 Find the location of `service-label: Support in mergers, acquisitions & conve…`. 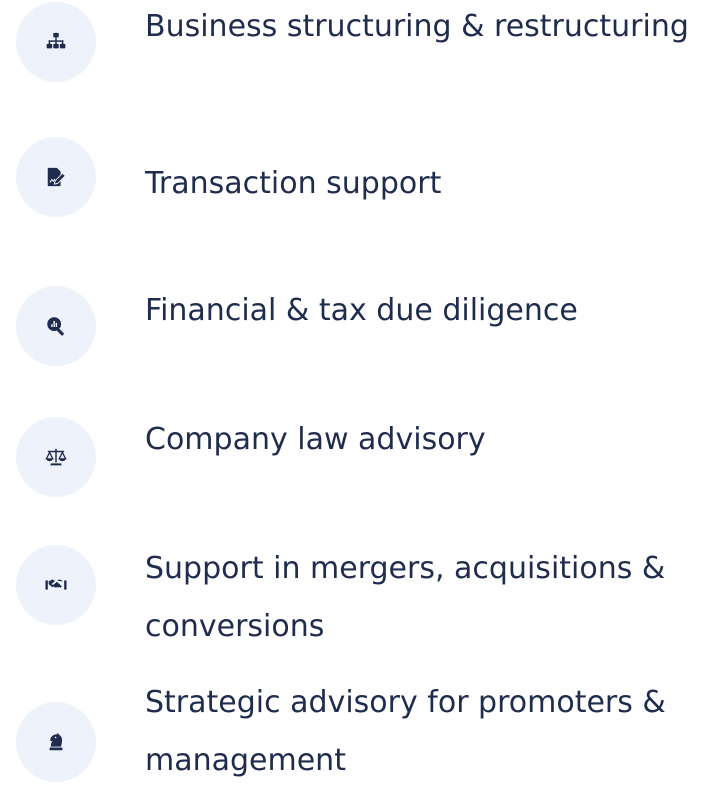

service-label: Support in mergers, acquisitions & conve… is located at coordinates (405, 597).